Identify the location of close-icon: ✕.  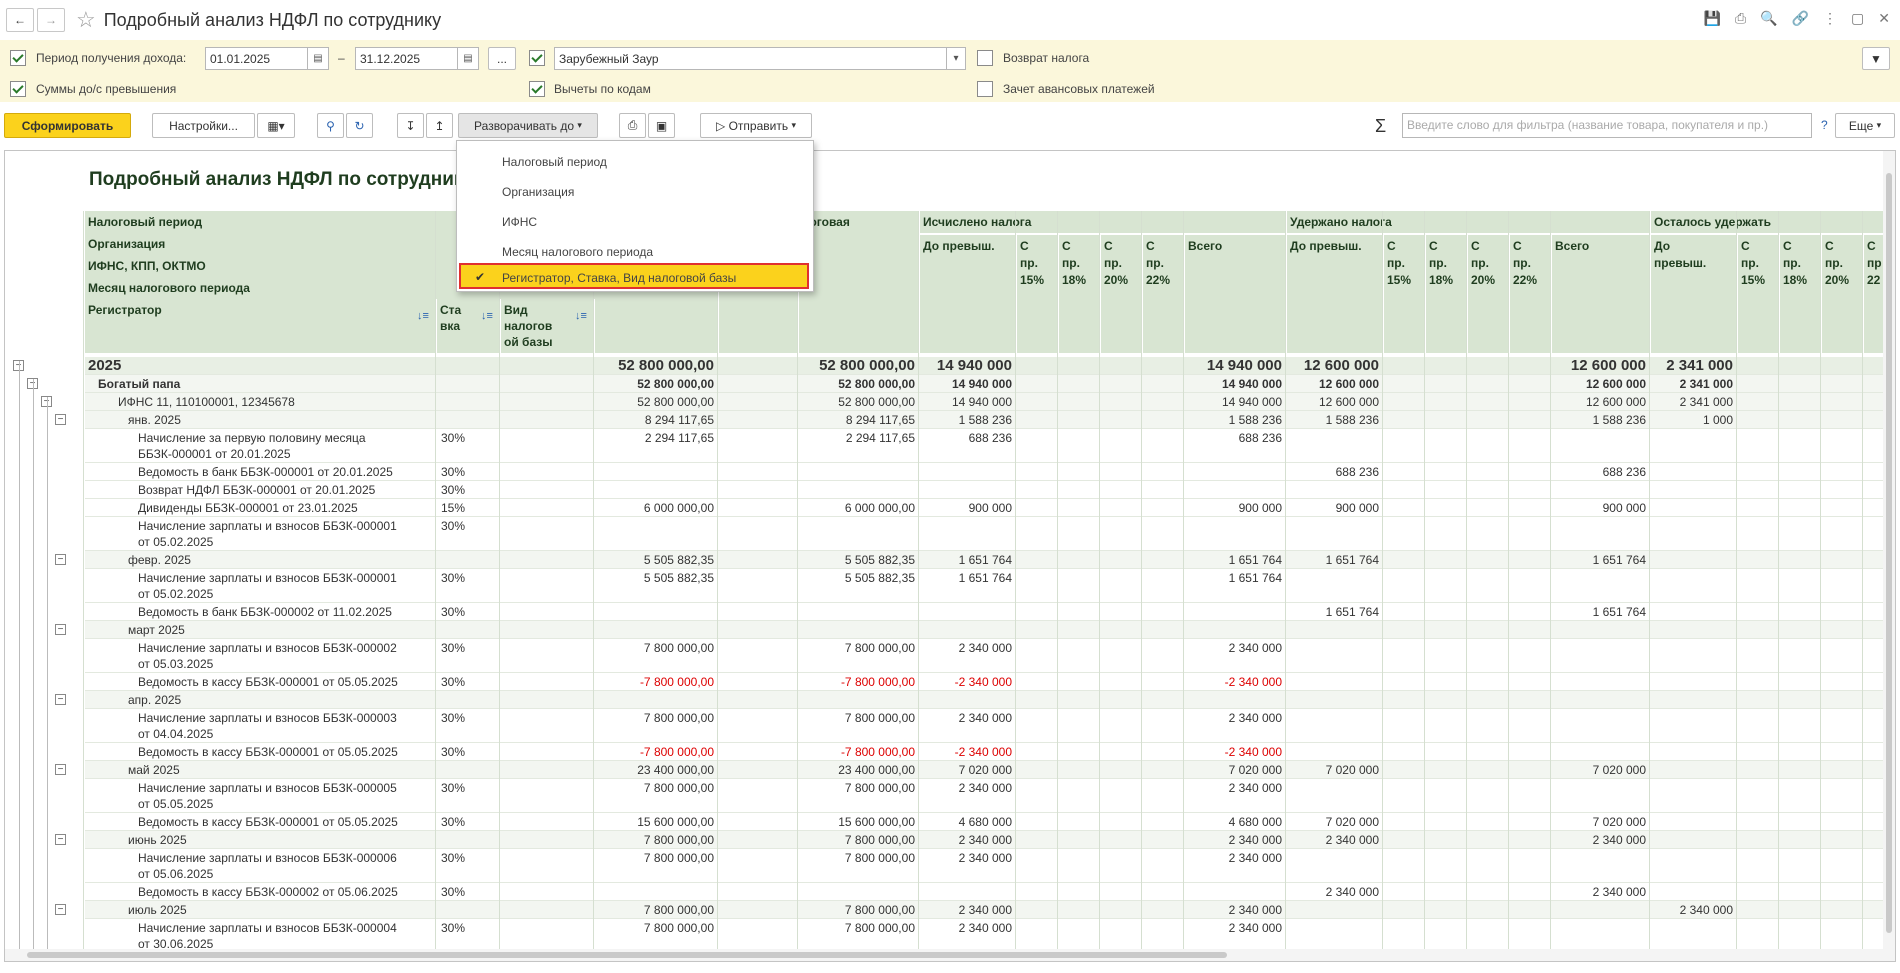
(1884, 18).